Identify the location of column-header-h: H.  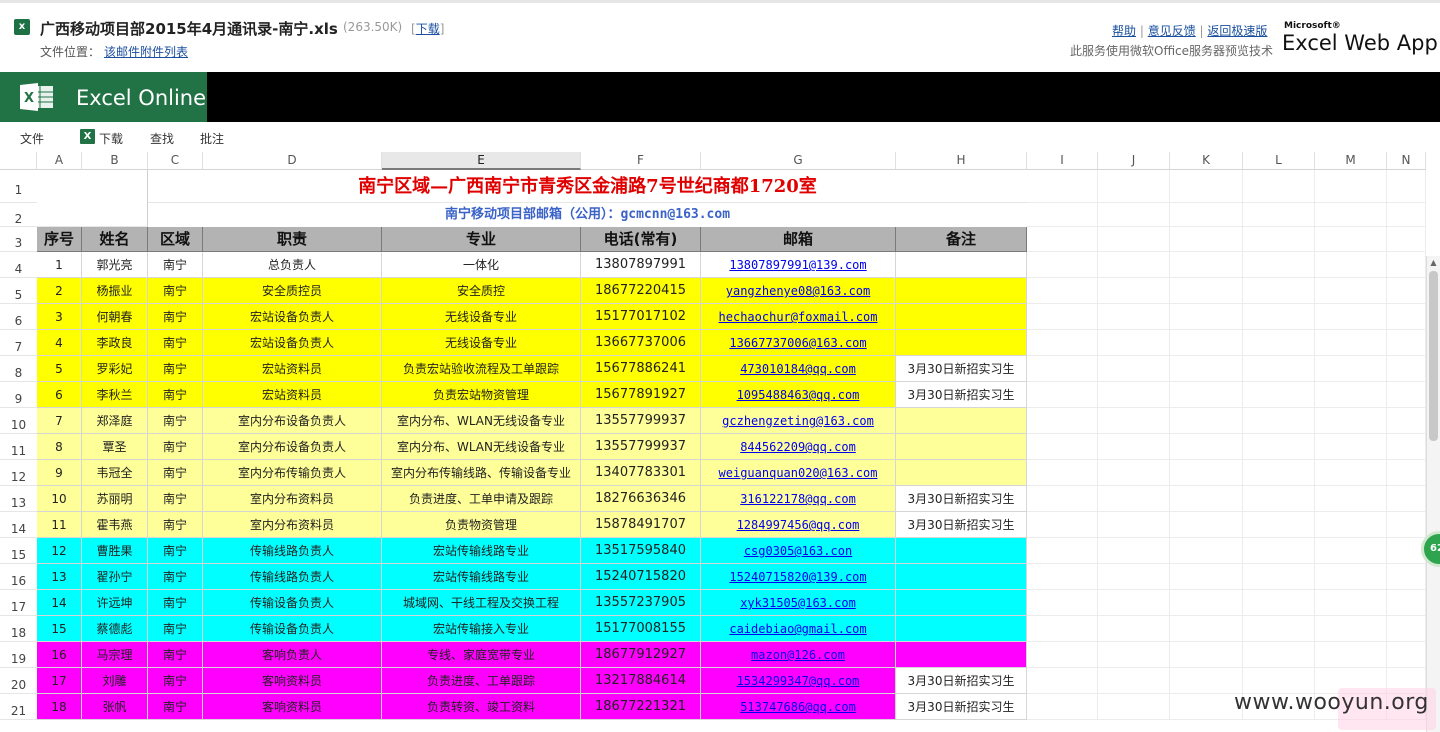
(961, 161).